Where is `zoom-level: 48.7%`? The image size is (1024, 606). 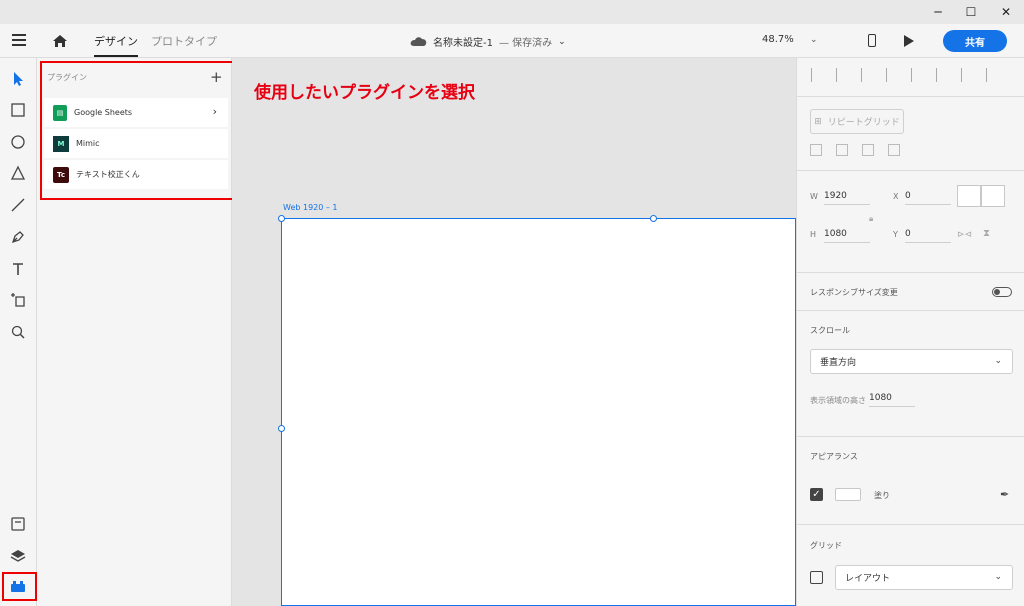
zoom-level: 48.7% is located at coordinates (778, 39).